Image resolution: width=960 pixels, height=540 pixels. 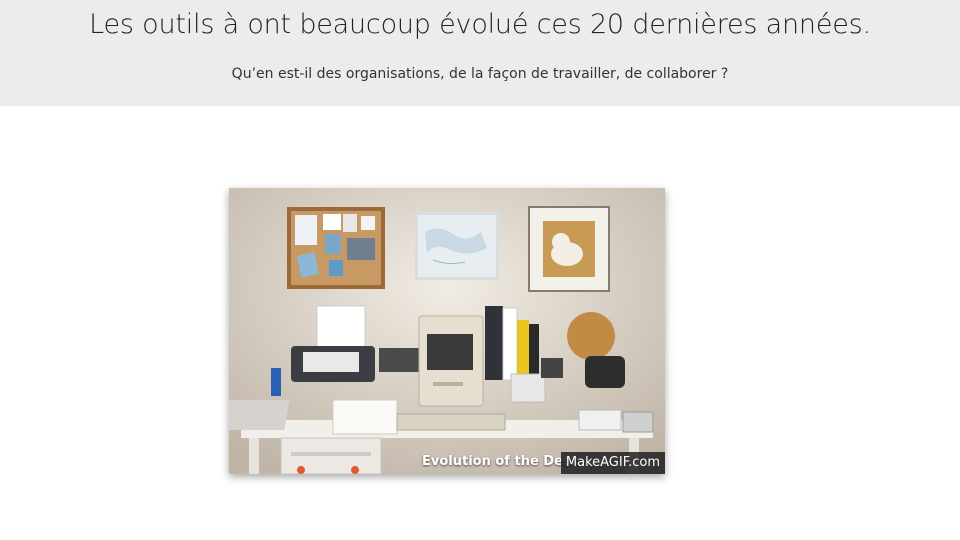 What do you see at coordinates (399, 360) in the screenshot?
I see `answering-machine` at bounding box center [399, 360].